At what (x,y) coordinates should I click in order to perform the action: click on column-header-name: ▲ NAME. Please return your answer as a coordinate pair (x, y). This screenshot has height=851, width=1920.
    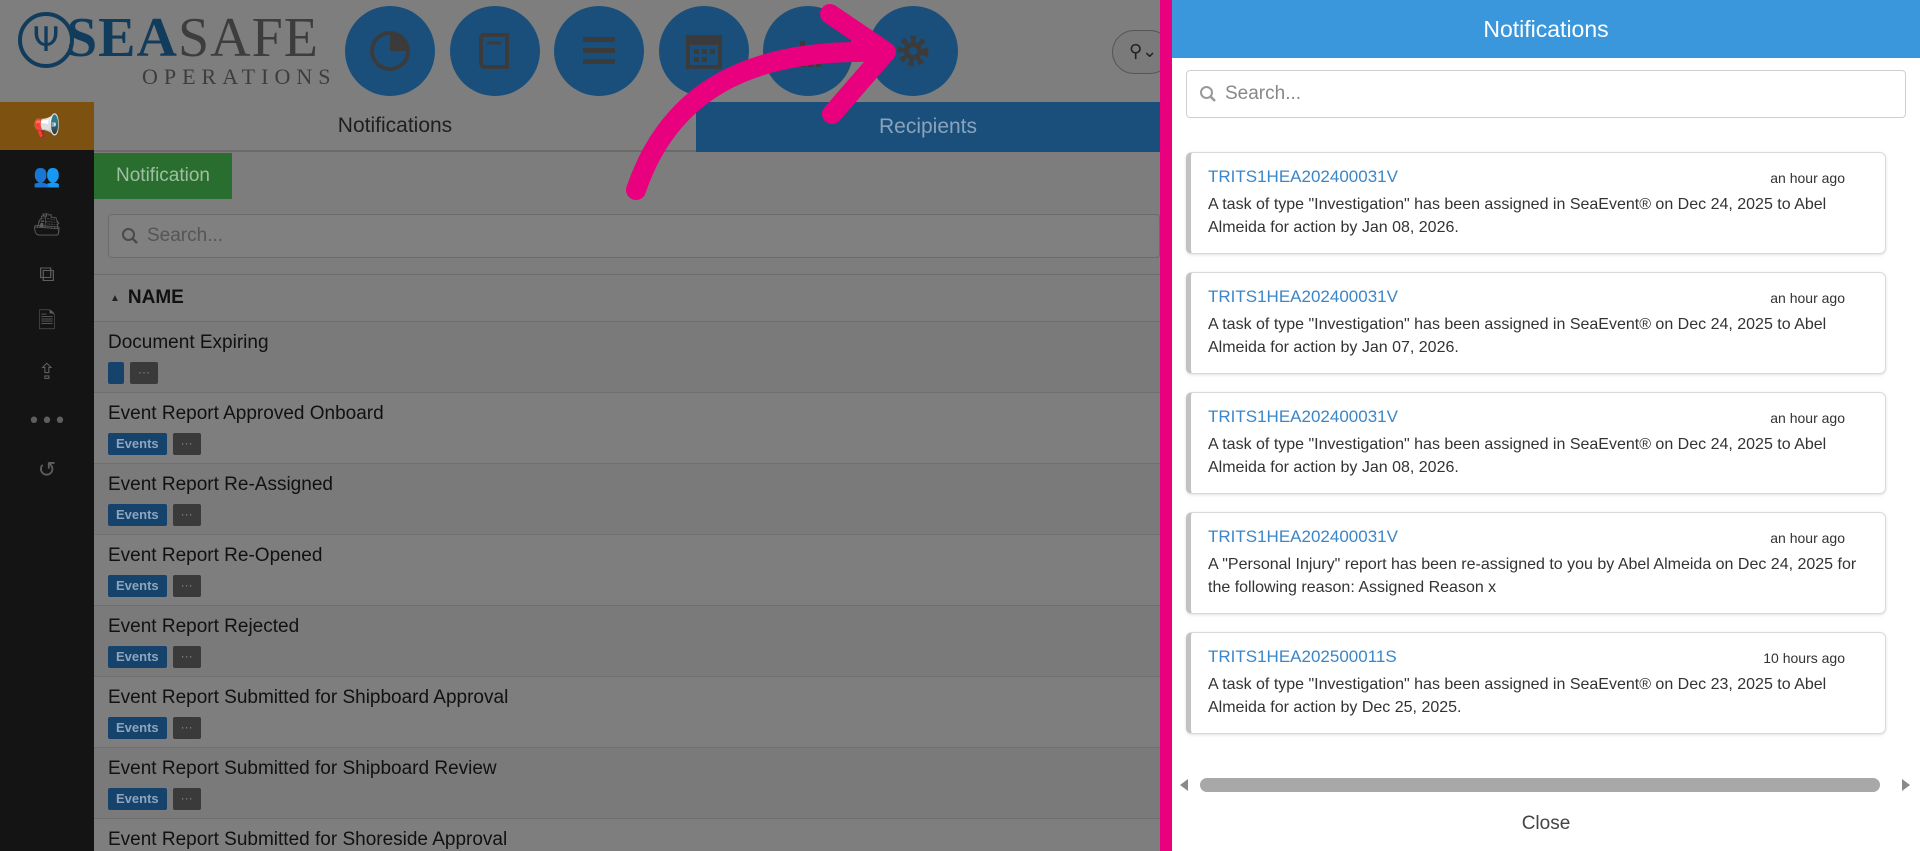
    Looking at the image, I should click on (627, 298).